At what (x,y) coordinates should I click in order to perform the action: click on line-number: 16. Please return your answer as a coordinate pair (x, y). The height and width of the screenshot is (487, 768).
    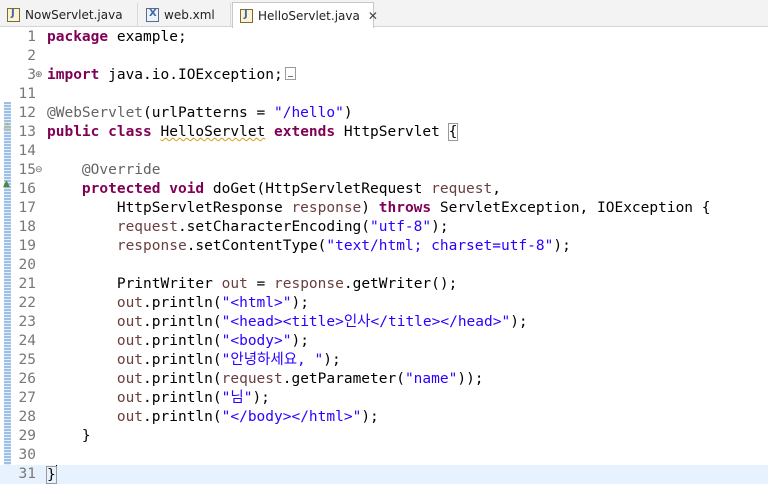
    Looking at the image, I should click on (27, 189).